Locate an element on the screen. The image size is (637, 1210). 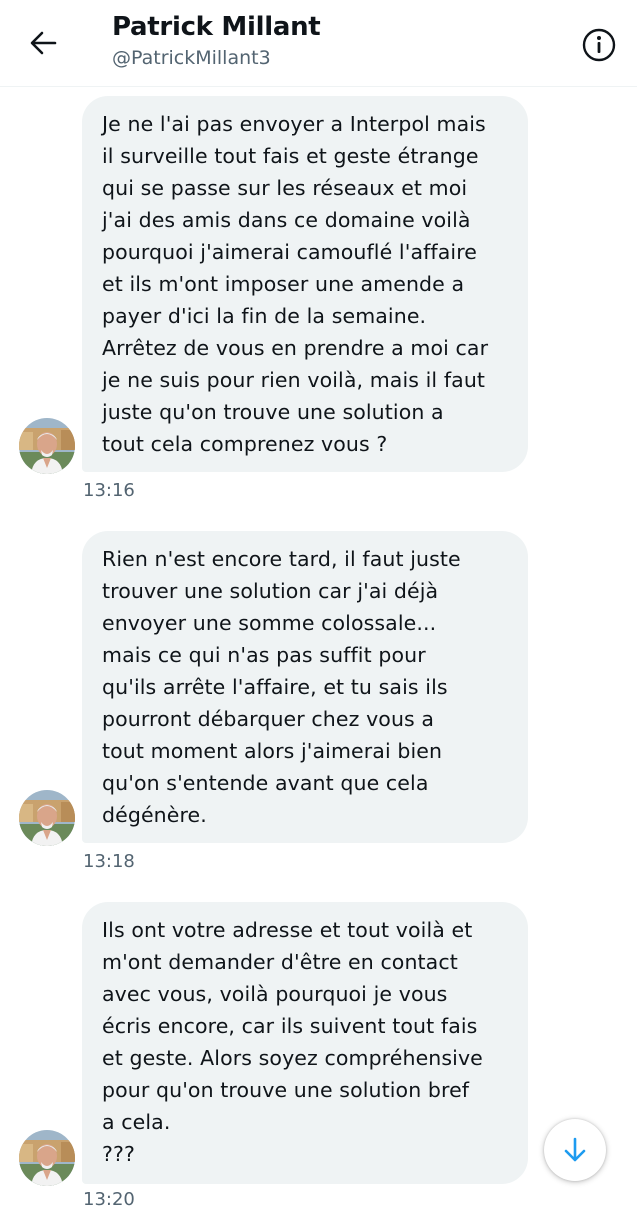
message-timestamp: 13:16 is located at coordinates (109, 490).